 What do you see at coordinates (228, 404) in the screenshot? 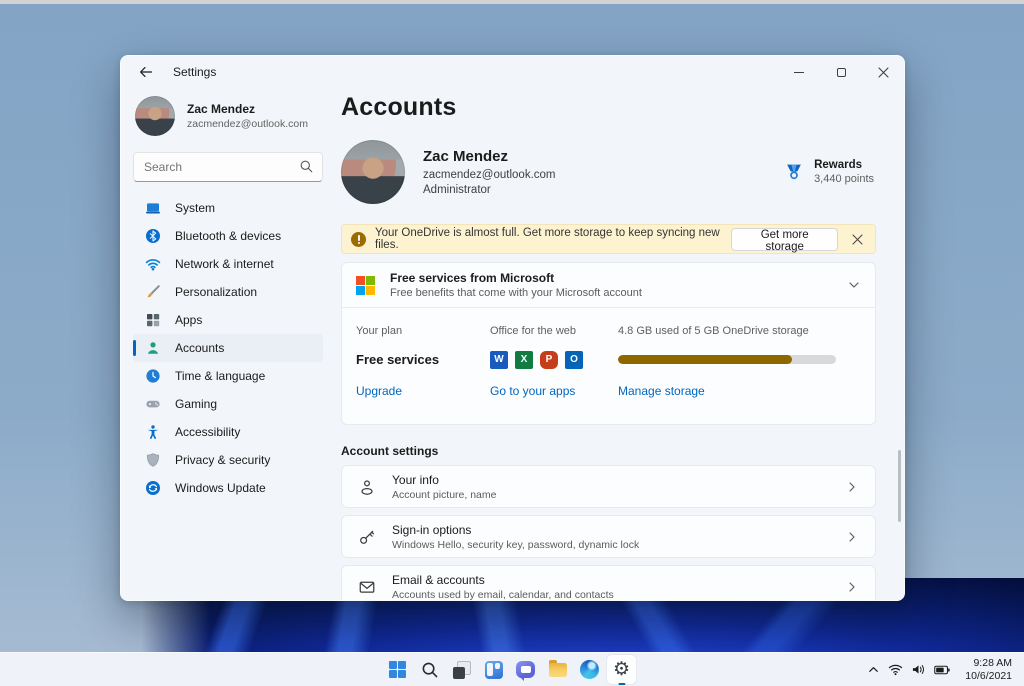
I see `sidebar-item-gaming: Gaming` at bounding box center [228, 404].